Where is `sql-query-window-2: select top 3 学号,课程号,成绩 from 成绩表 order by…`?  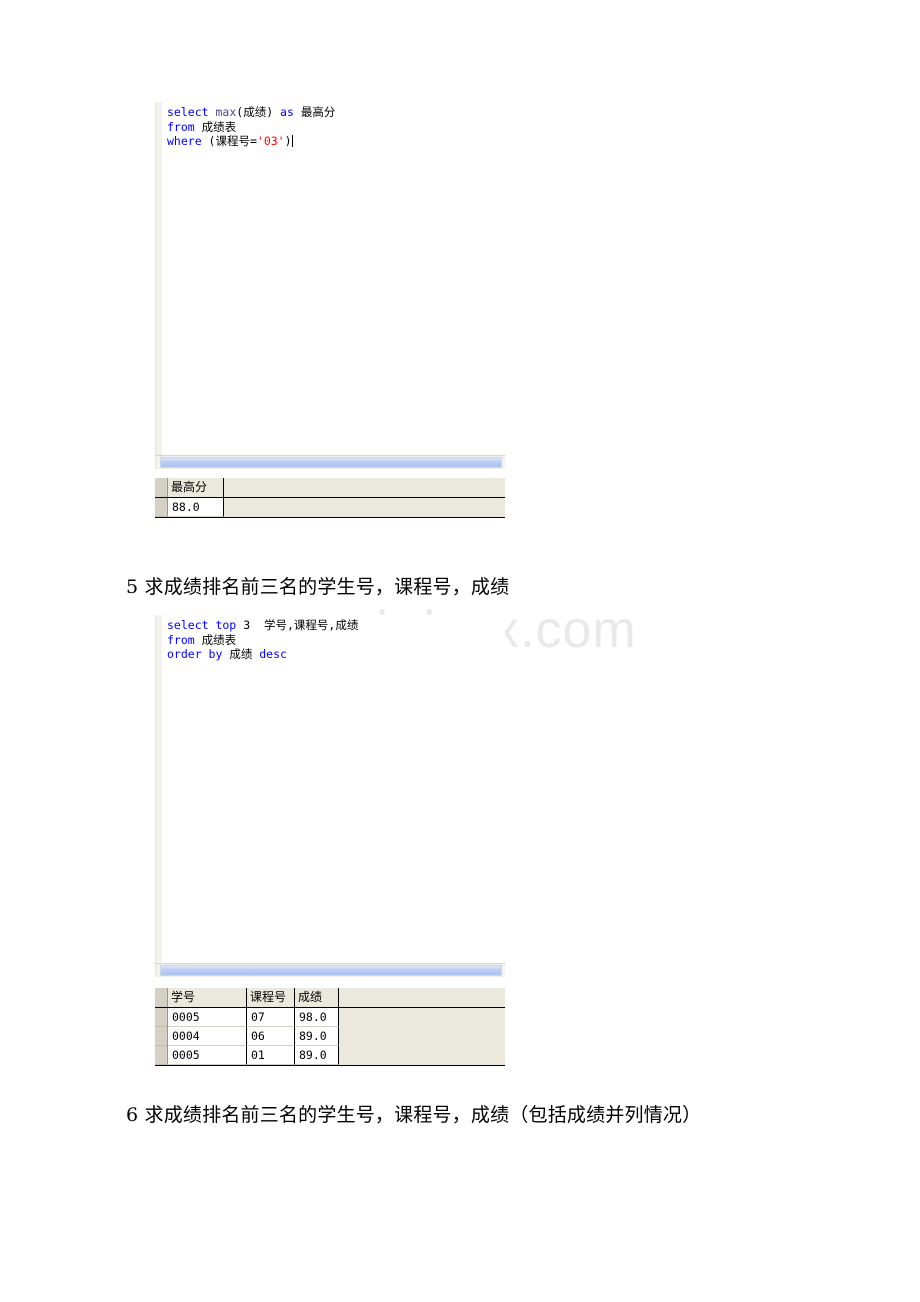 sql-query-window-2: select top 3 学号,课程号,成绩 from 成绩表 order by… is located at coordinates (330, 796).